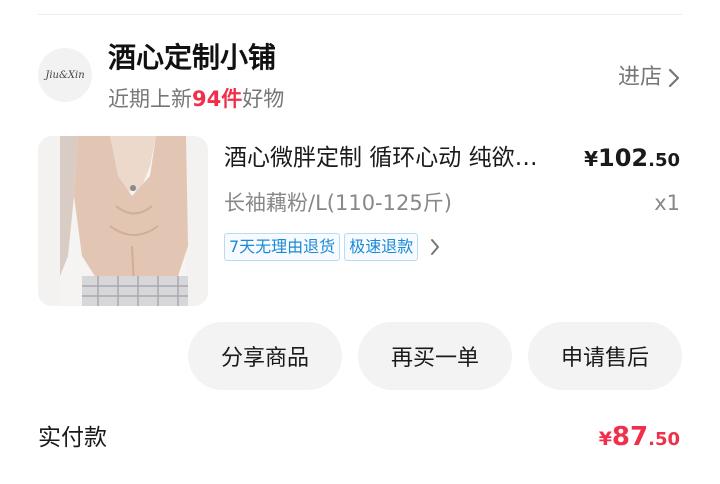 This screenshot has width=720, height=484. I want to click on service-tags: 7天无理由退货 极速退款, so click(332, 247).